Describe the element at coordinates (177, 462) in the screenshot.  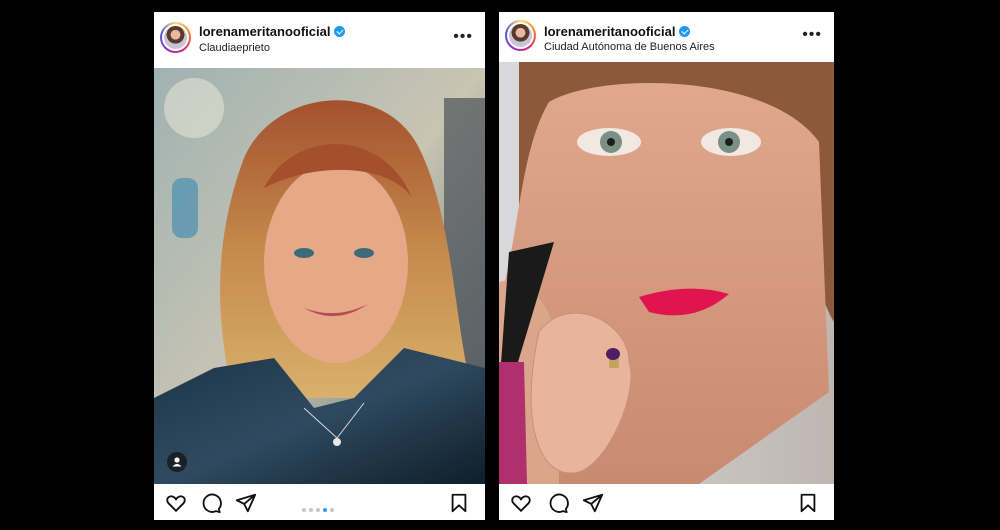
I see `user-tag-icon` at that location.